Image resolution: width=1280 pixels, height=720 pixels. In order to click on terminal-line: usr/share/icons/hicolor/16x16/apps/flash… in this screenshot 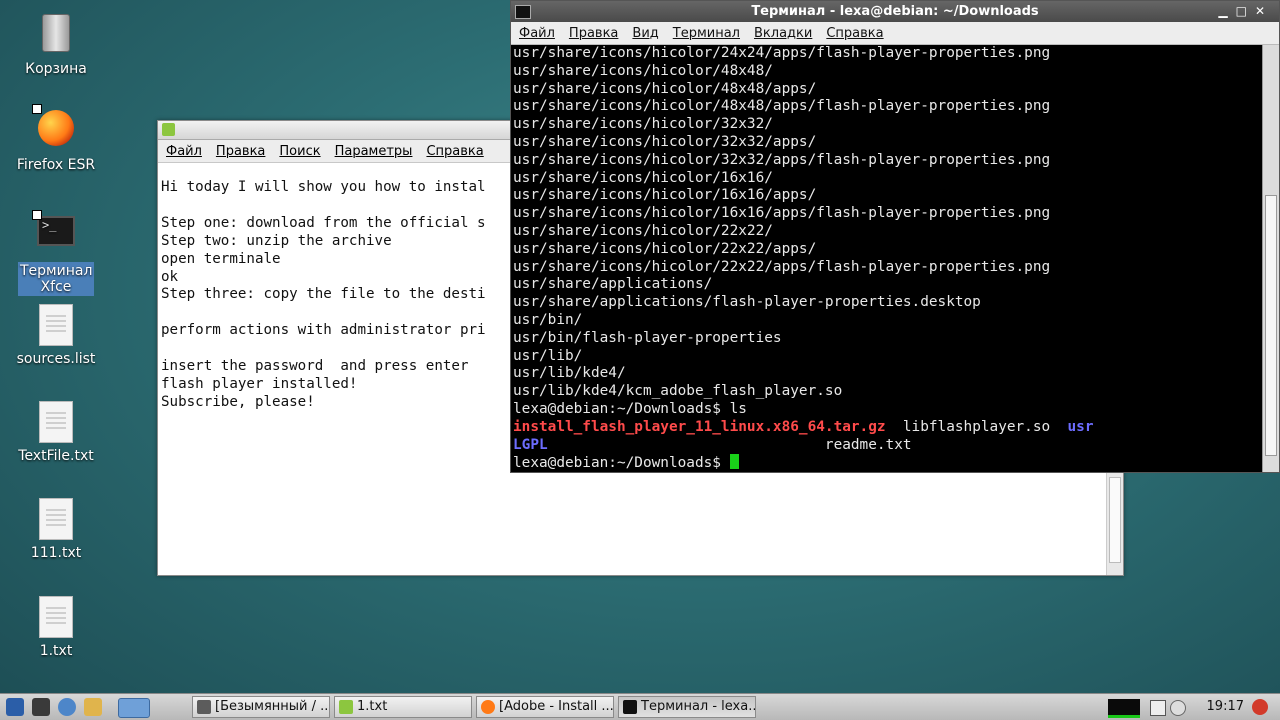, I will do `click(782, 213)`.